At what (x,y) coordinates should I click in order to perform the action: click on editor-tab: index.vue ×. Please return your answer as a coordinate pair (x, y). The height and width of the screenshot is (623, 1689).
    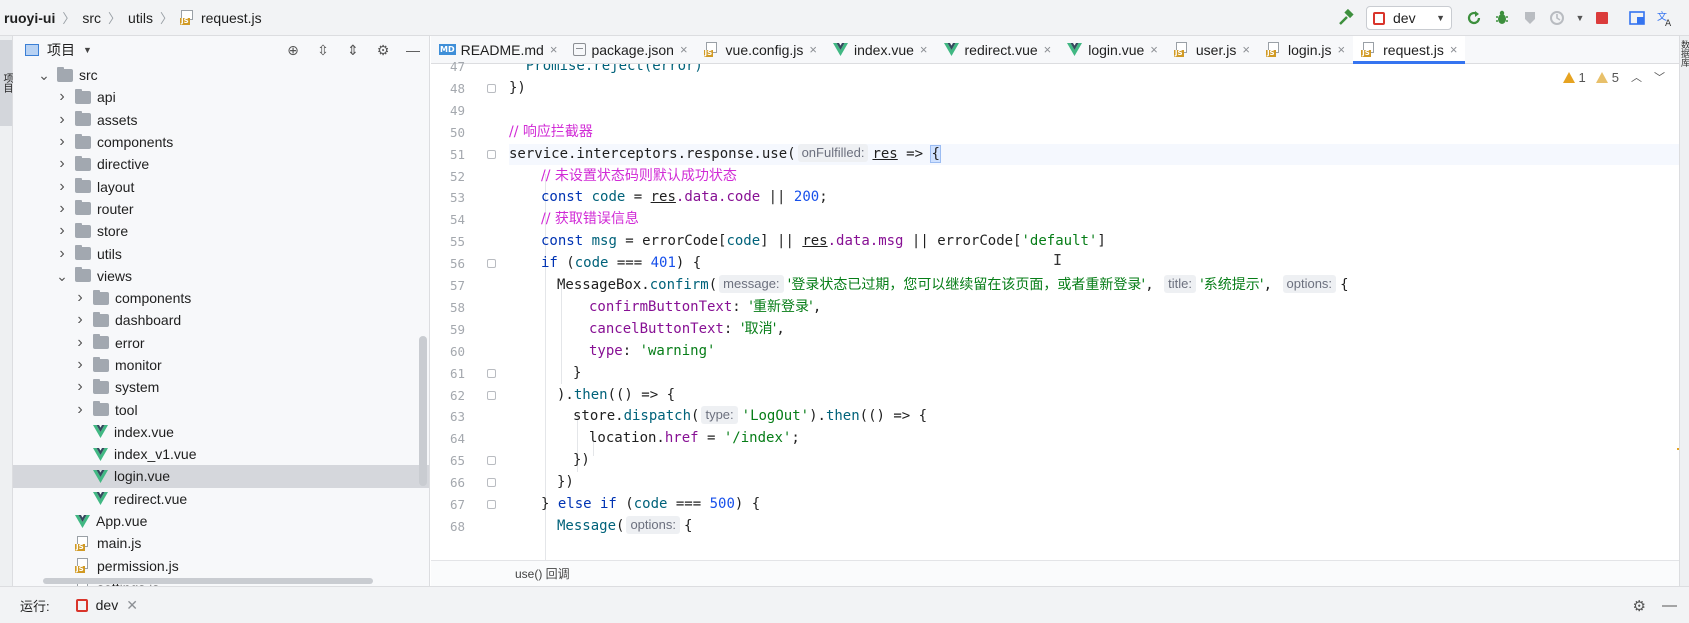
    Looking at the image, I should click on (880, 49).